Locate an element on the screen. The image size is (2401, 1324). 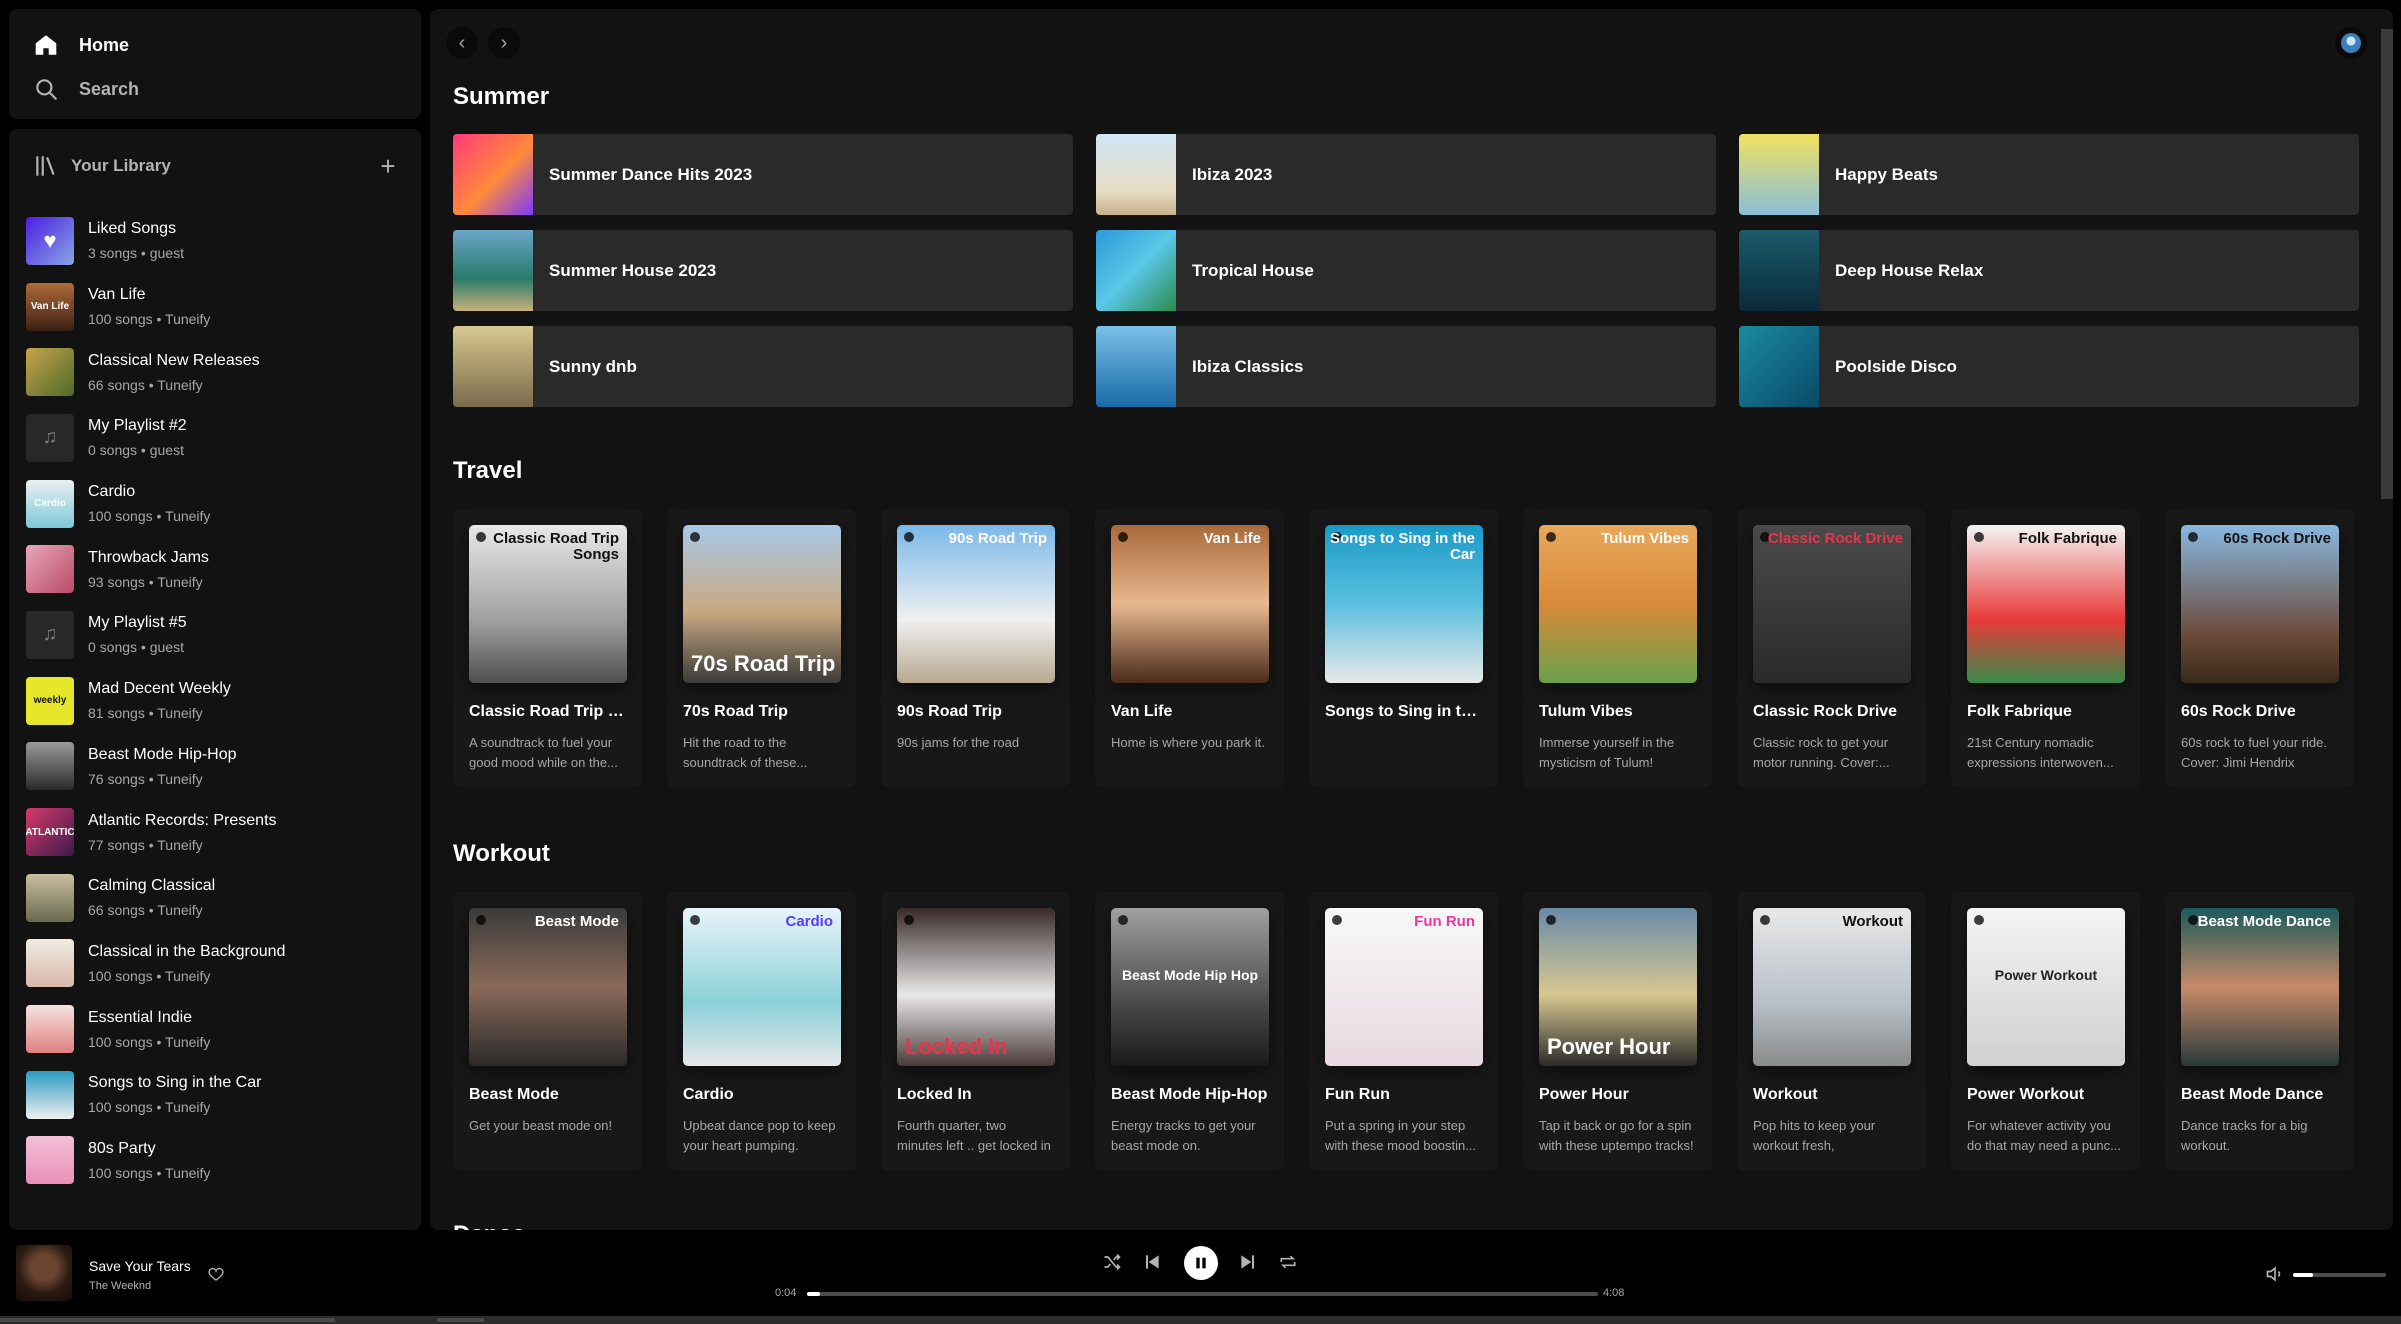
cover-text: Classic Rock Drive is located at coordinates (1835, 538).